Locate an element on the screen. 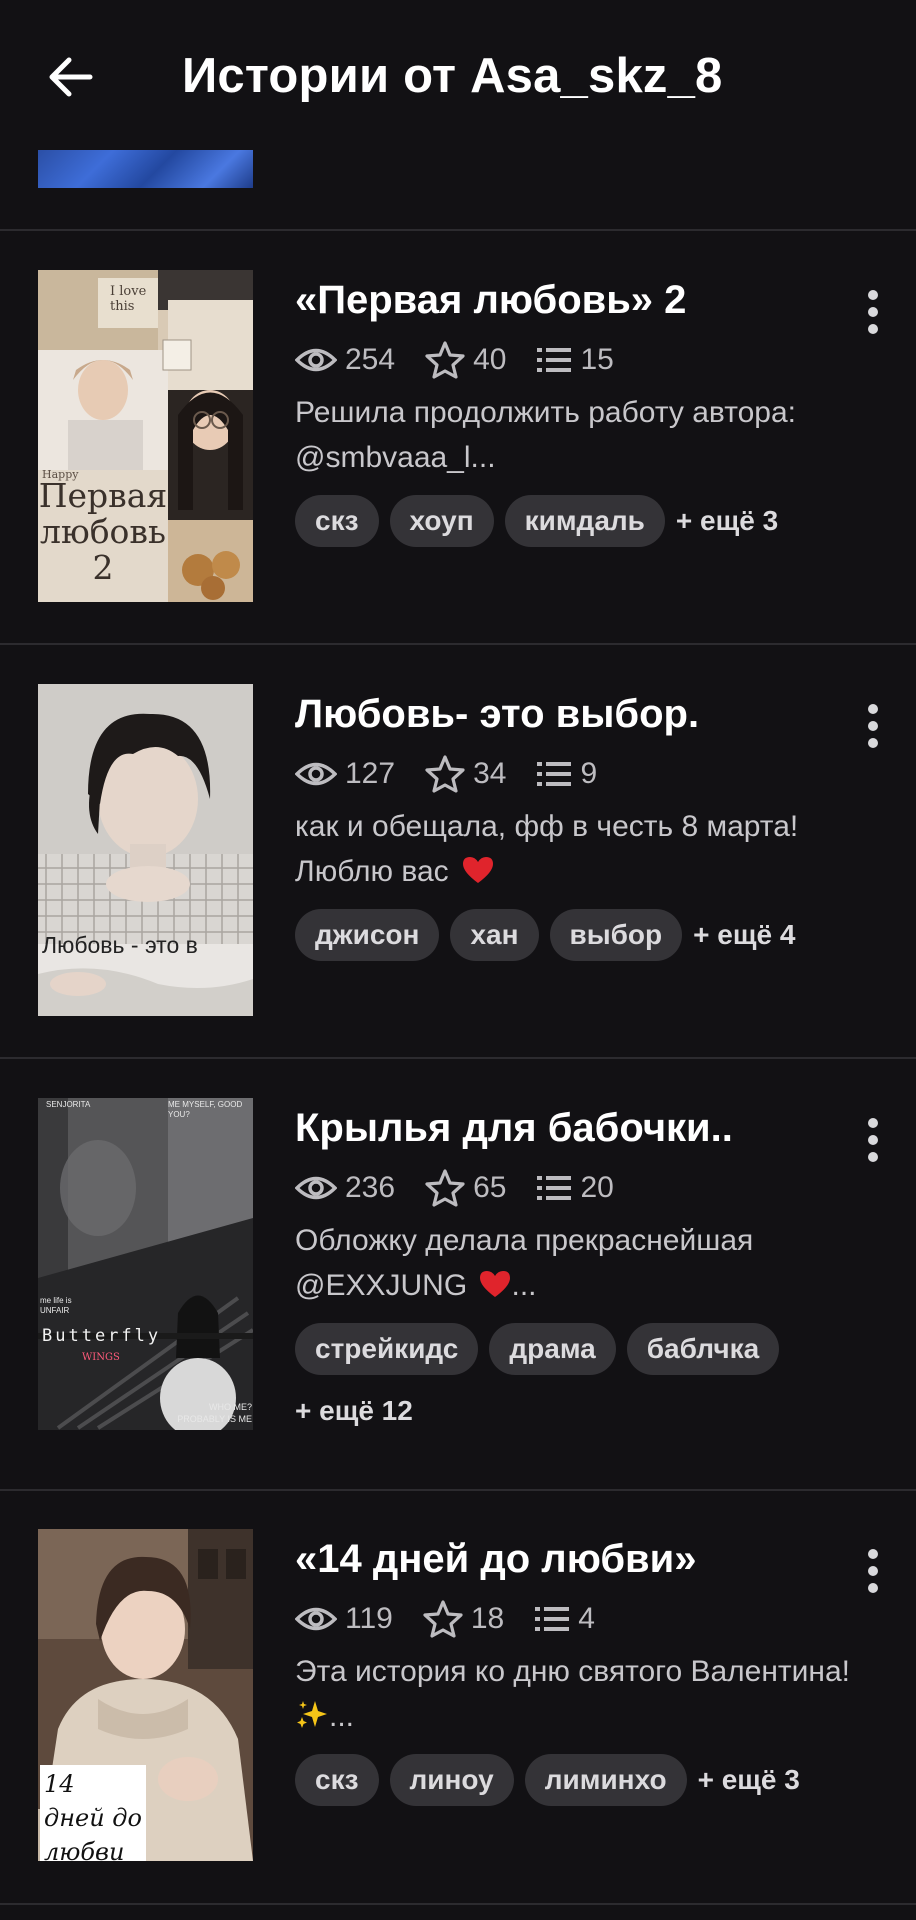 Image resolution: width=916 pixels, height=1920 pixels. cover-text-top-left: SENJORITA is located at coordinates (68, 1104).